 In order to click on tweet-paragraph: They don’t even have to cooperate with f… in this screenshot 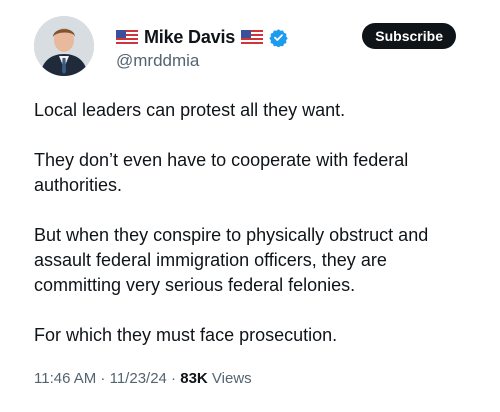, I will do `click(221, 172)`.